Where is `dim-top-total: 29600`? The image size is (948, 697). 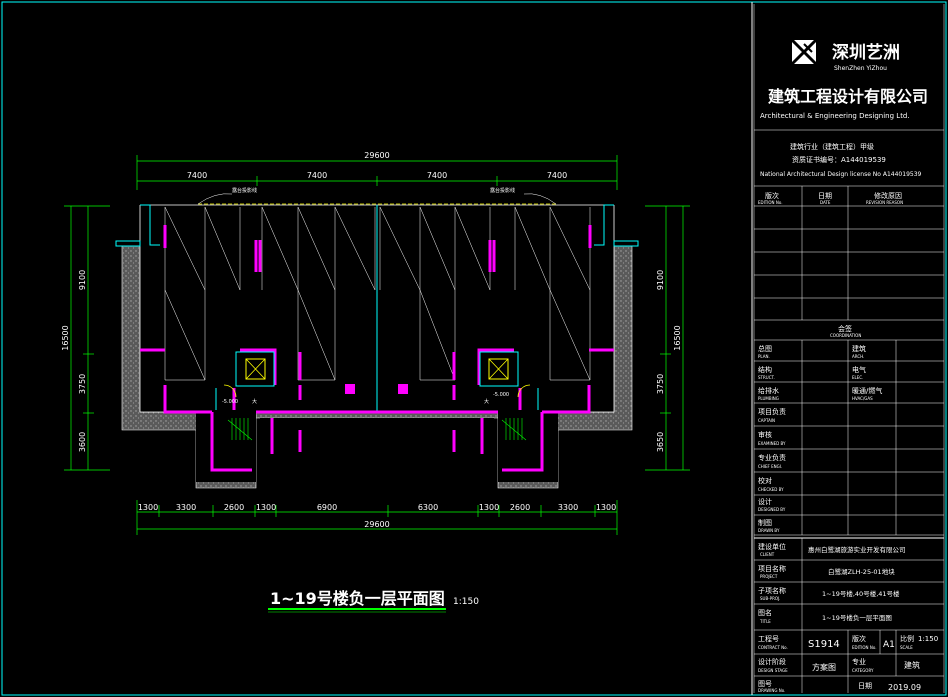 dim-top-total: 29600 is located at coordinates (376, 155).